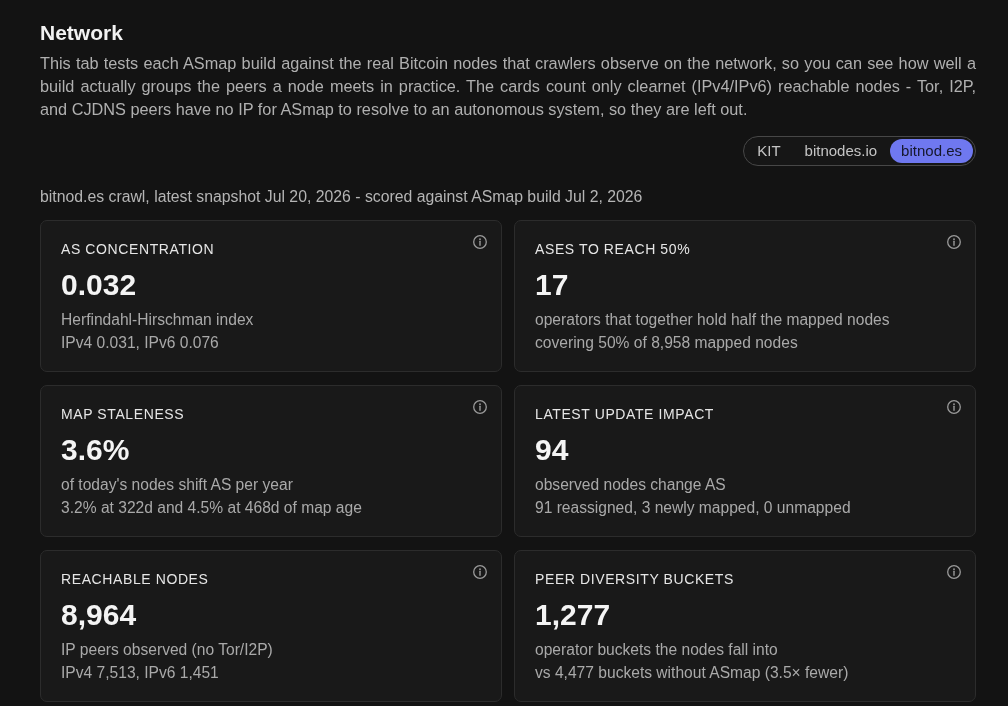 Image resolution: width=1008 pixels, height=706 pixels. What do you see at coordinates (508, 86) in the screenshot?
I see `description-text: This tab tests each ASmap build against the real Bitcoin nodes that crawlers observe on the network, so you can see how well a build actually groups the peers a node meets in practice. The cards count only clearnet (IPv4/IPv6) reachable nodes - Tor, I2P, and CJDNS peers have no IP for ASmap to resolve to an autonomous system, so they are left out.` at bounding box center [508, 86].